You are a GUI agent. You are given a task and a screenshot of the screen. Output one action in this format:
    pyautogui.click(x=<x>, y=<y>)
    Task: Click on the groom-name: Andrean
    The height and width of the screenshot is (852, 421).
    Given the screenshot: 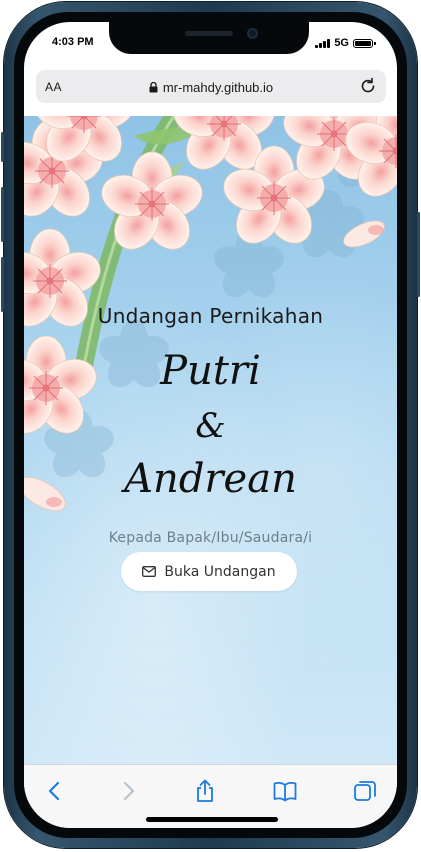 What is the action you would take?
    pyautogui.click(x=210, y=479)
    